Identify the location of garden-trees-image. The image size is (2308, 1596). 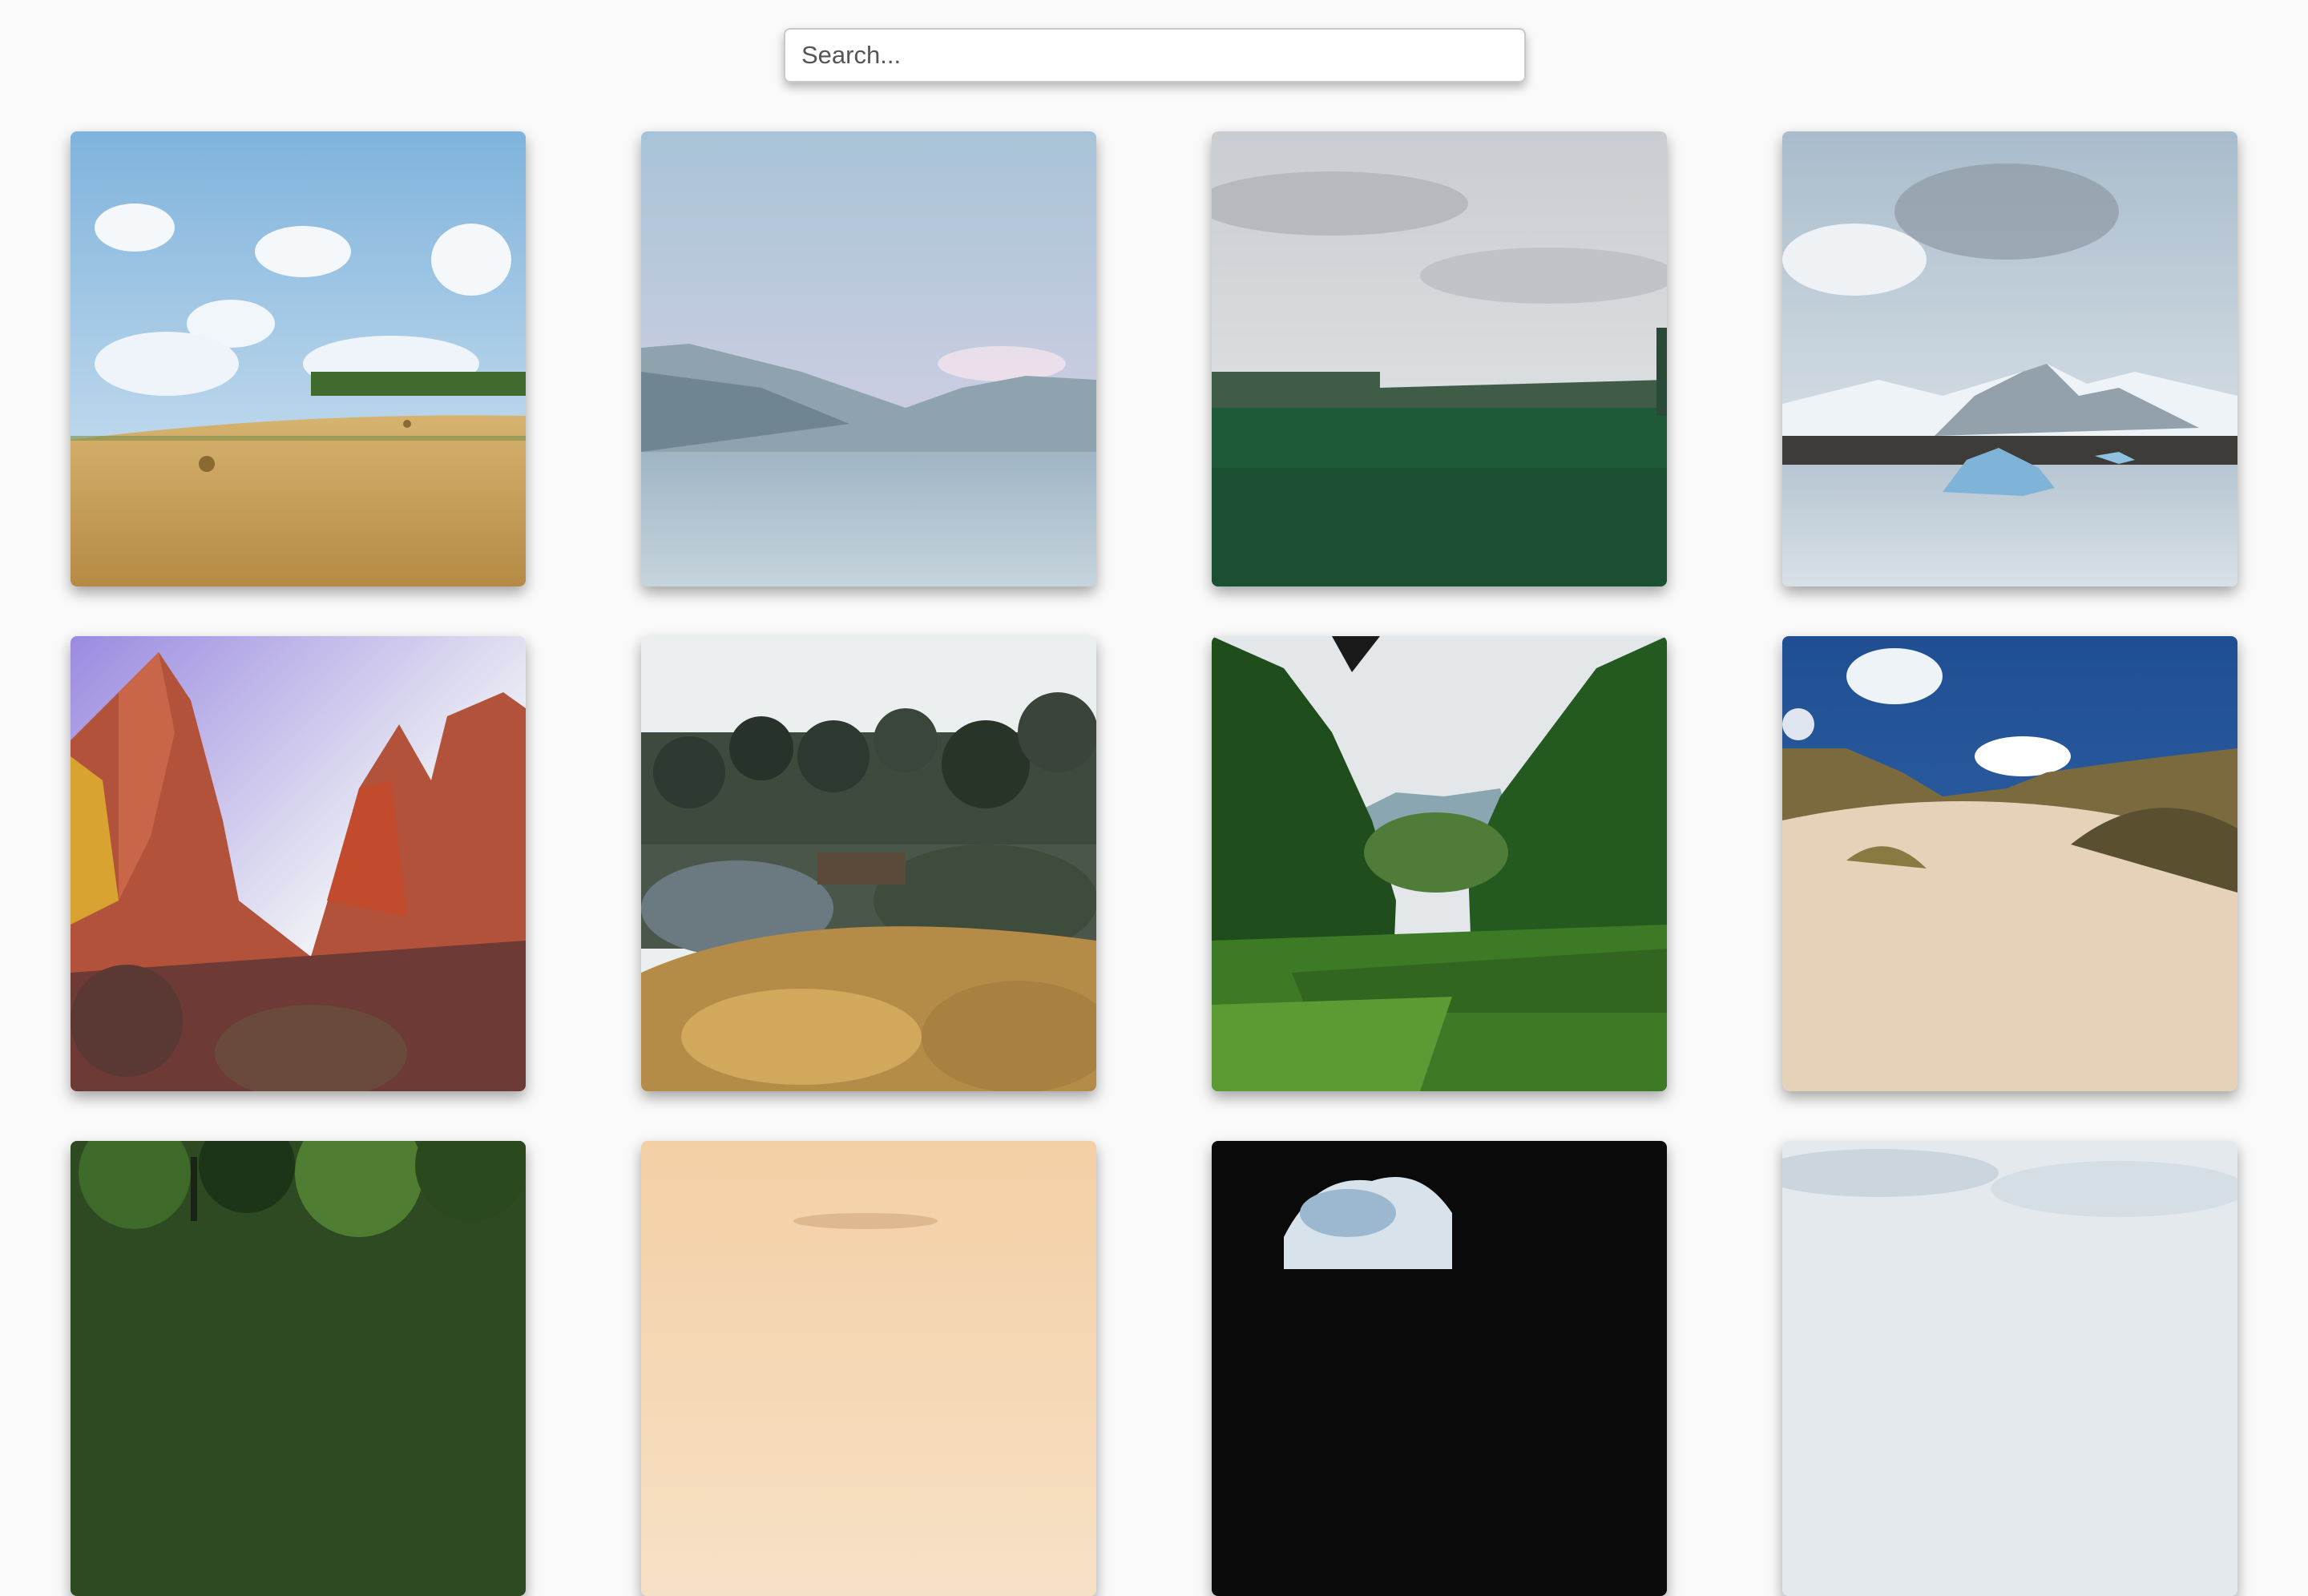
(868, 863).